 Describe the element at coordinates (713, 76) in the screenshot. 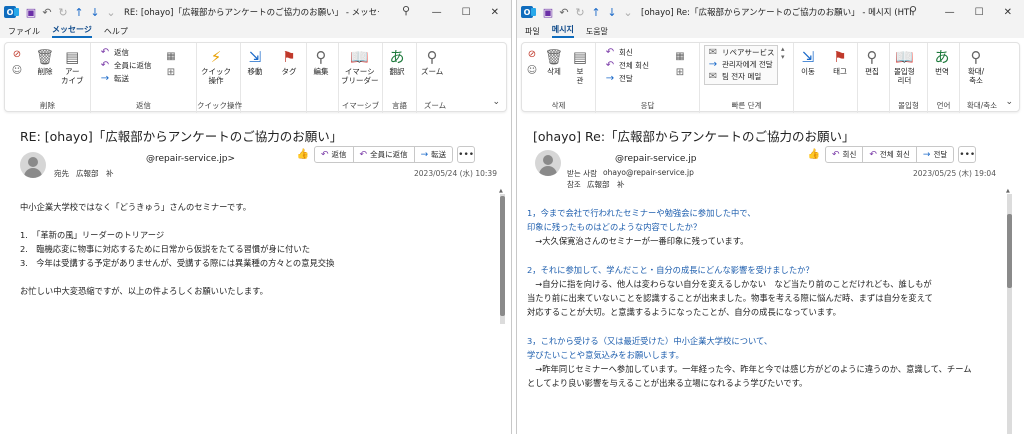

I see `team-mail-icon: ✉` at that location.